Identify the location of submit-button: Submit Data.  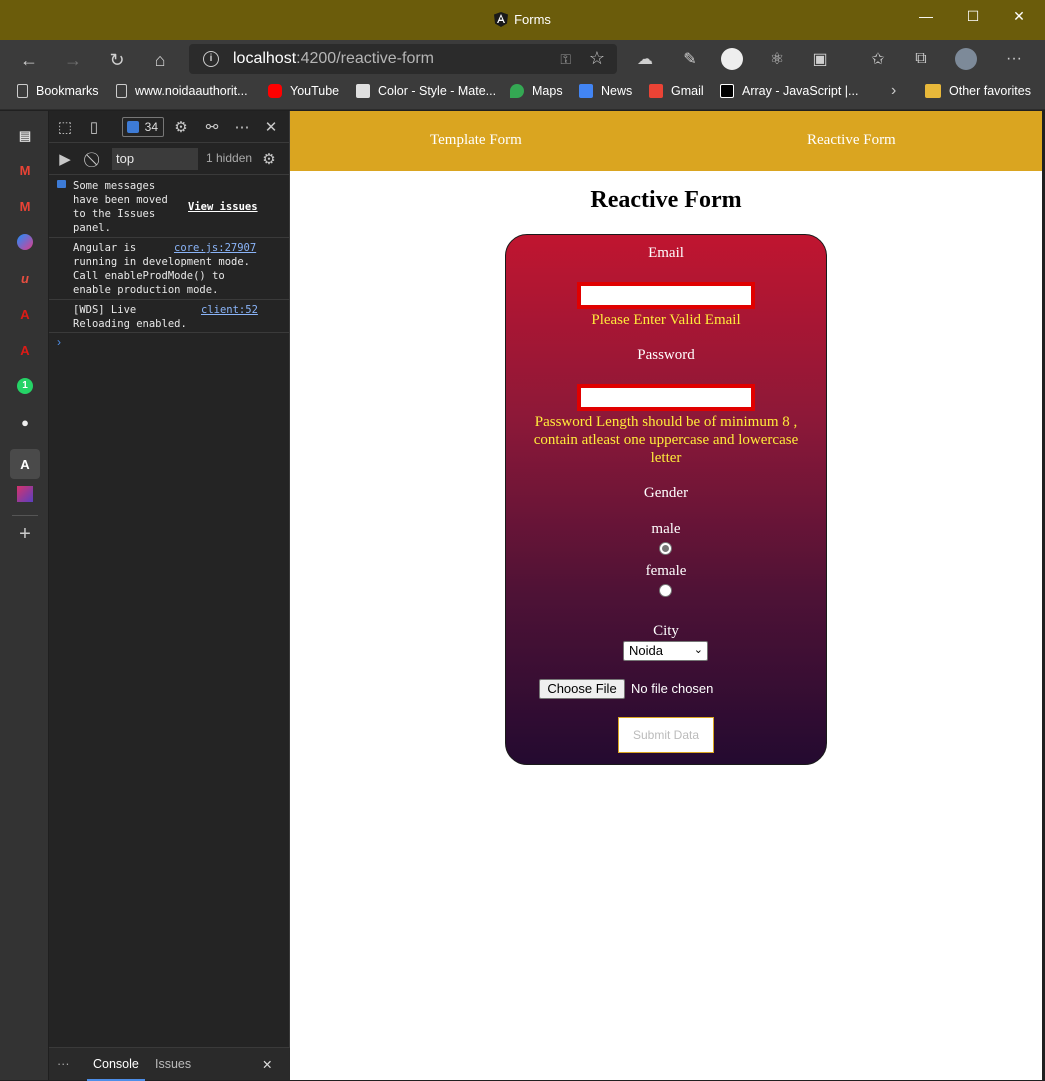
(666, 735).